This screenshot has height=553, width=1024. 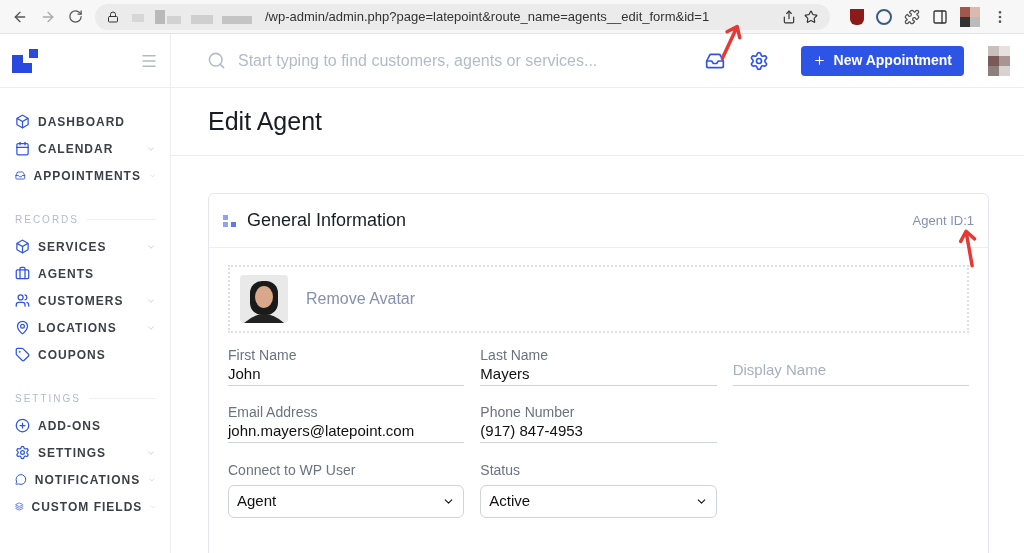 What do you see at coordinates (47, 220) in the screenshot?
I see `section-heading: RECORDS` at bounding box center [47, 220].